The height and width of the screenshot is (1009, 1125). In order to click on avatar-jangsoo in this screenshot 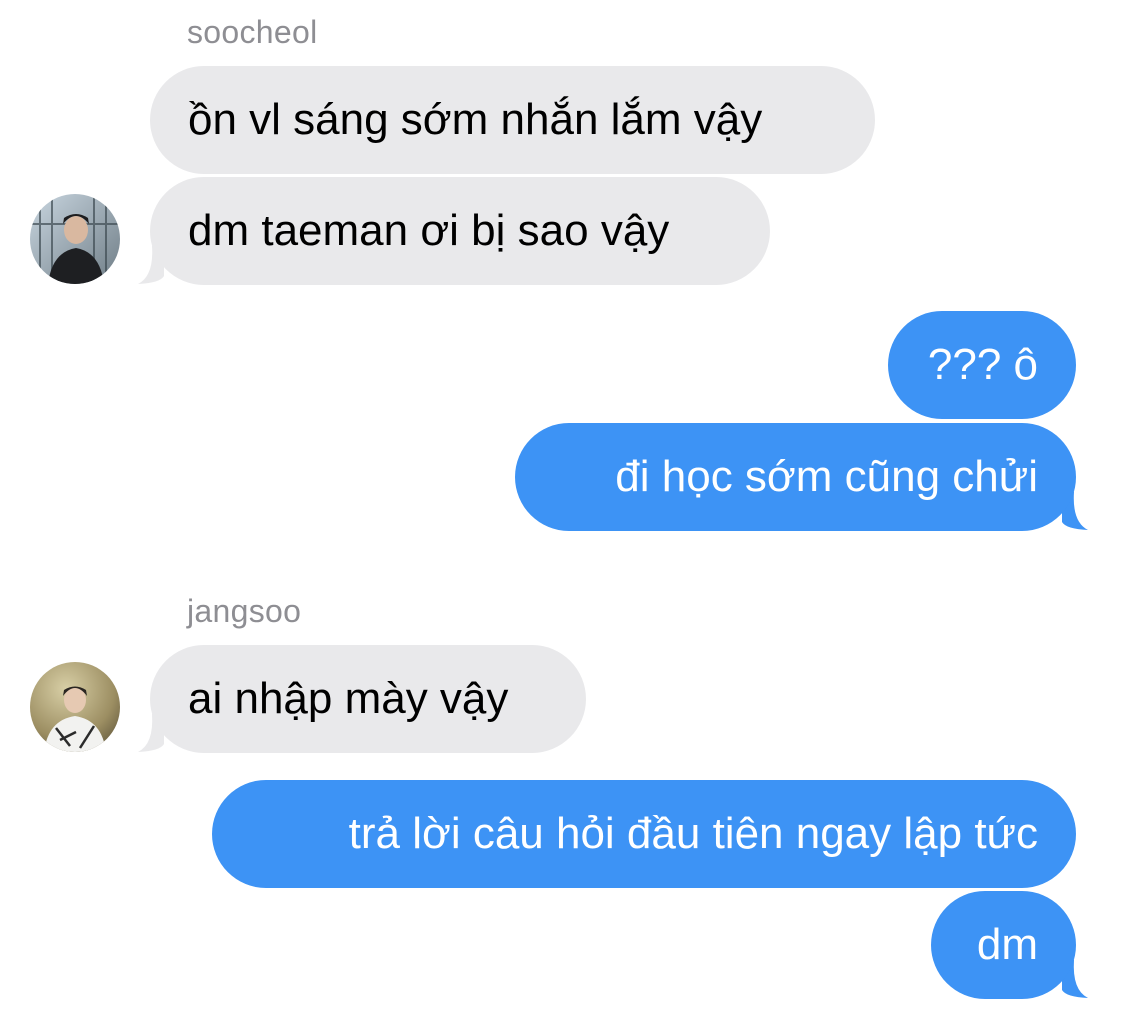, I will do `click(75, 707)`.